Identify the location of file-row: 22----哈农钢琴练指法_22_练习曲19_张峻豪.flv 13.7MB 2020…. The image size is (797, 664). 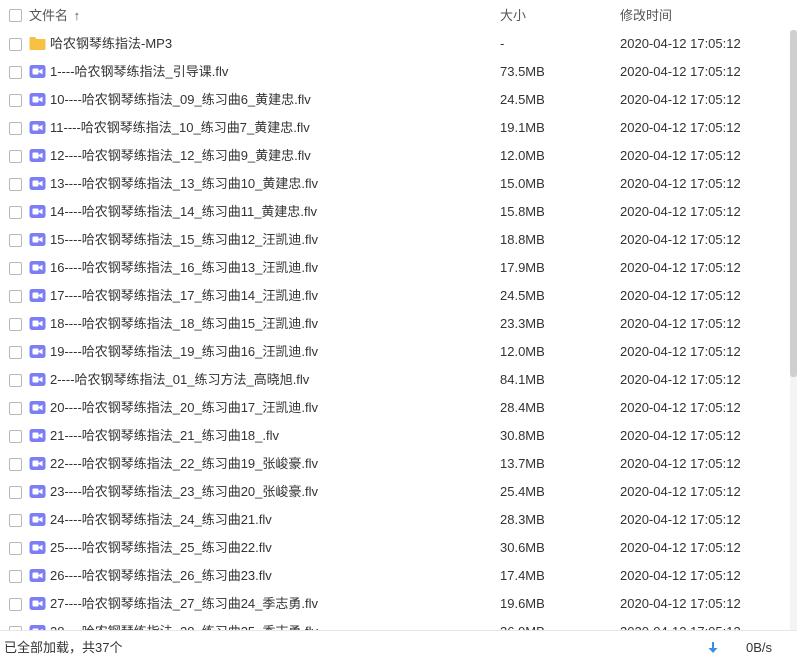
(395, 464).